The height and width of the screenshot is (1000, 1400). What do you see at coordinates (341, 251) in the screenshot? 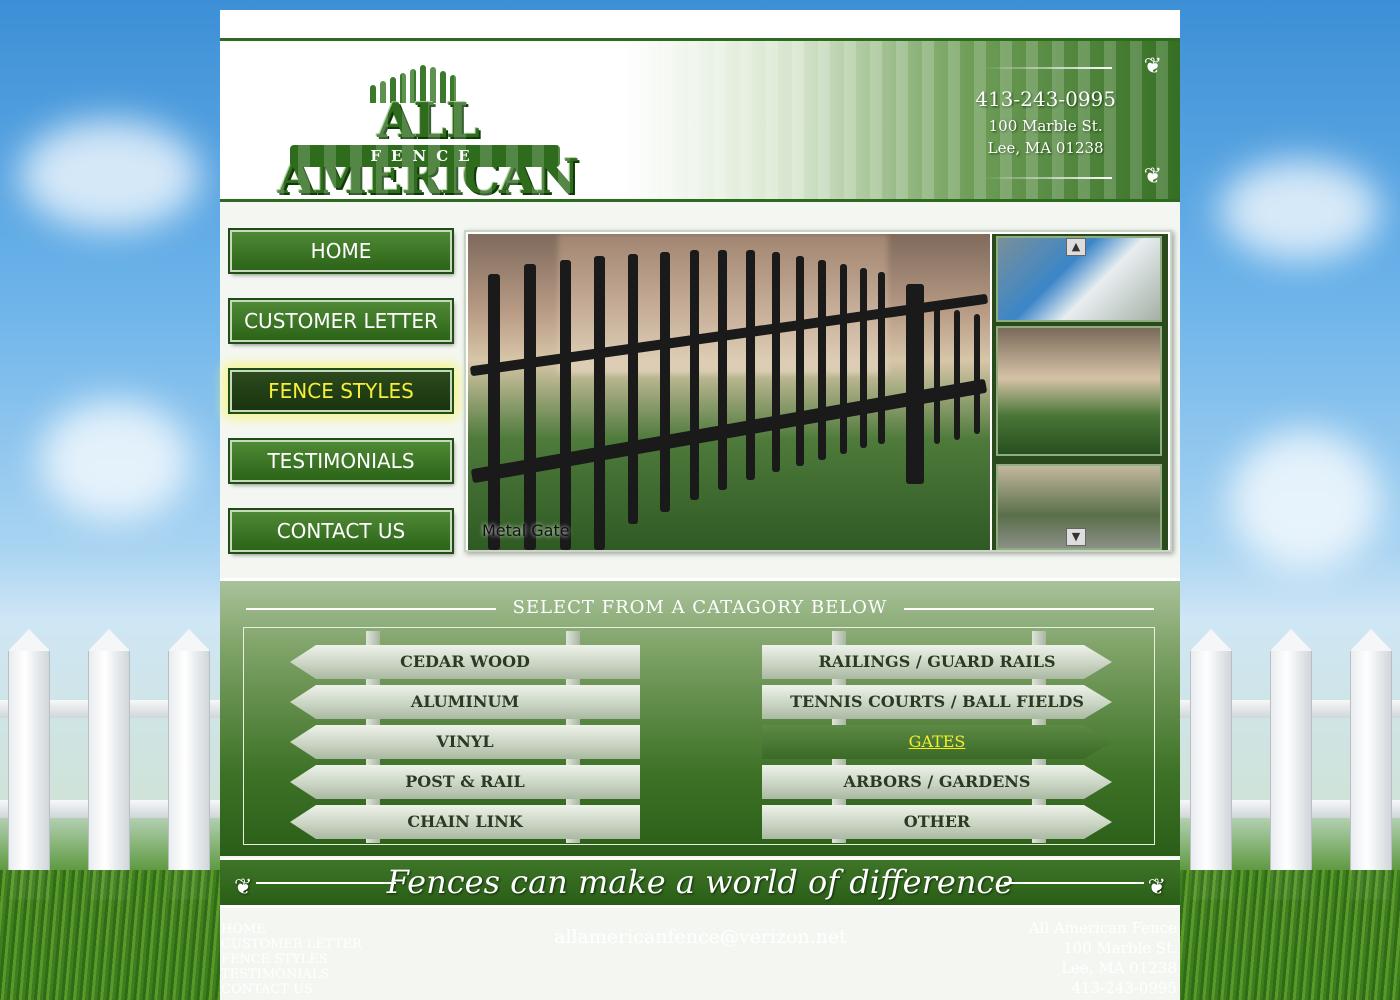
I see `nav-home-button: HOME` at bounding box center [341, 251].